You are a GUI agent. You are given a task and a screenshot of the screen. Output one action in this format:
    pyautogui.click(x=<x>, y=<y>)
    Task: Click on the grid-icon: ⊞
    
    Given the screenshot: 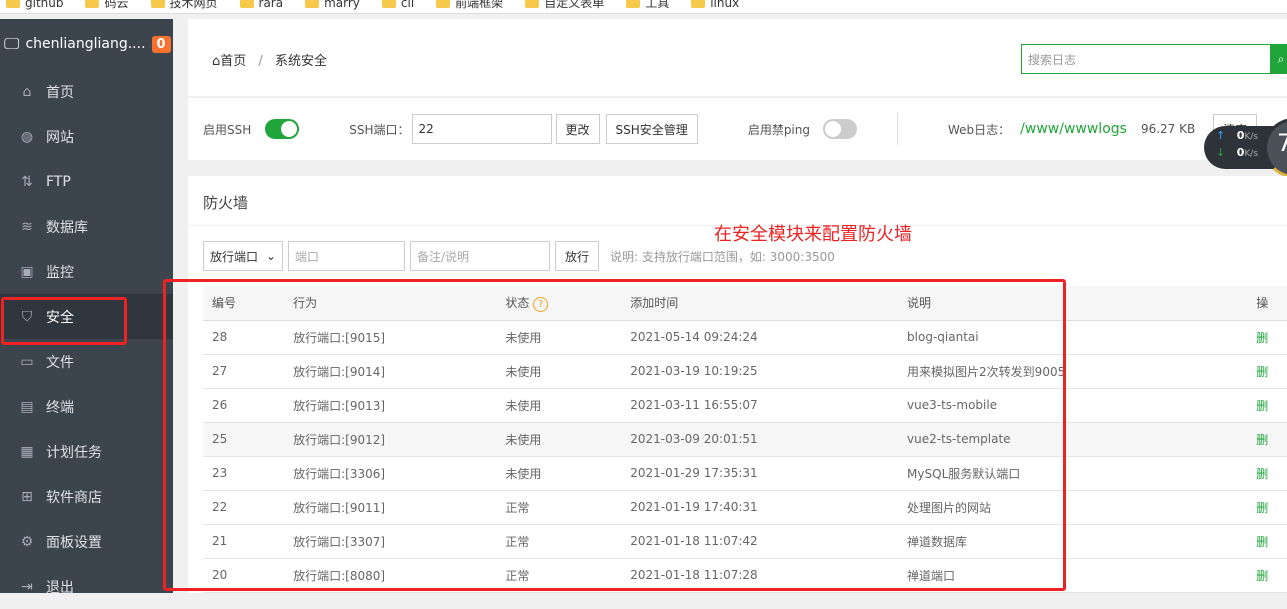 What is the action you would take?
    pyautogui.click(x=27, y=496)
    